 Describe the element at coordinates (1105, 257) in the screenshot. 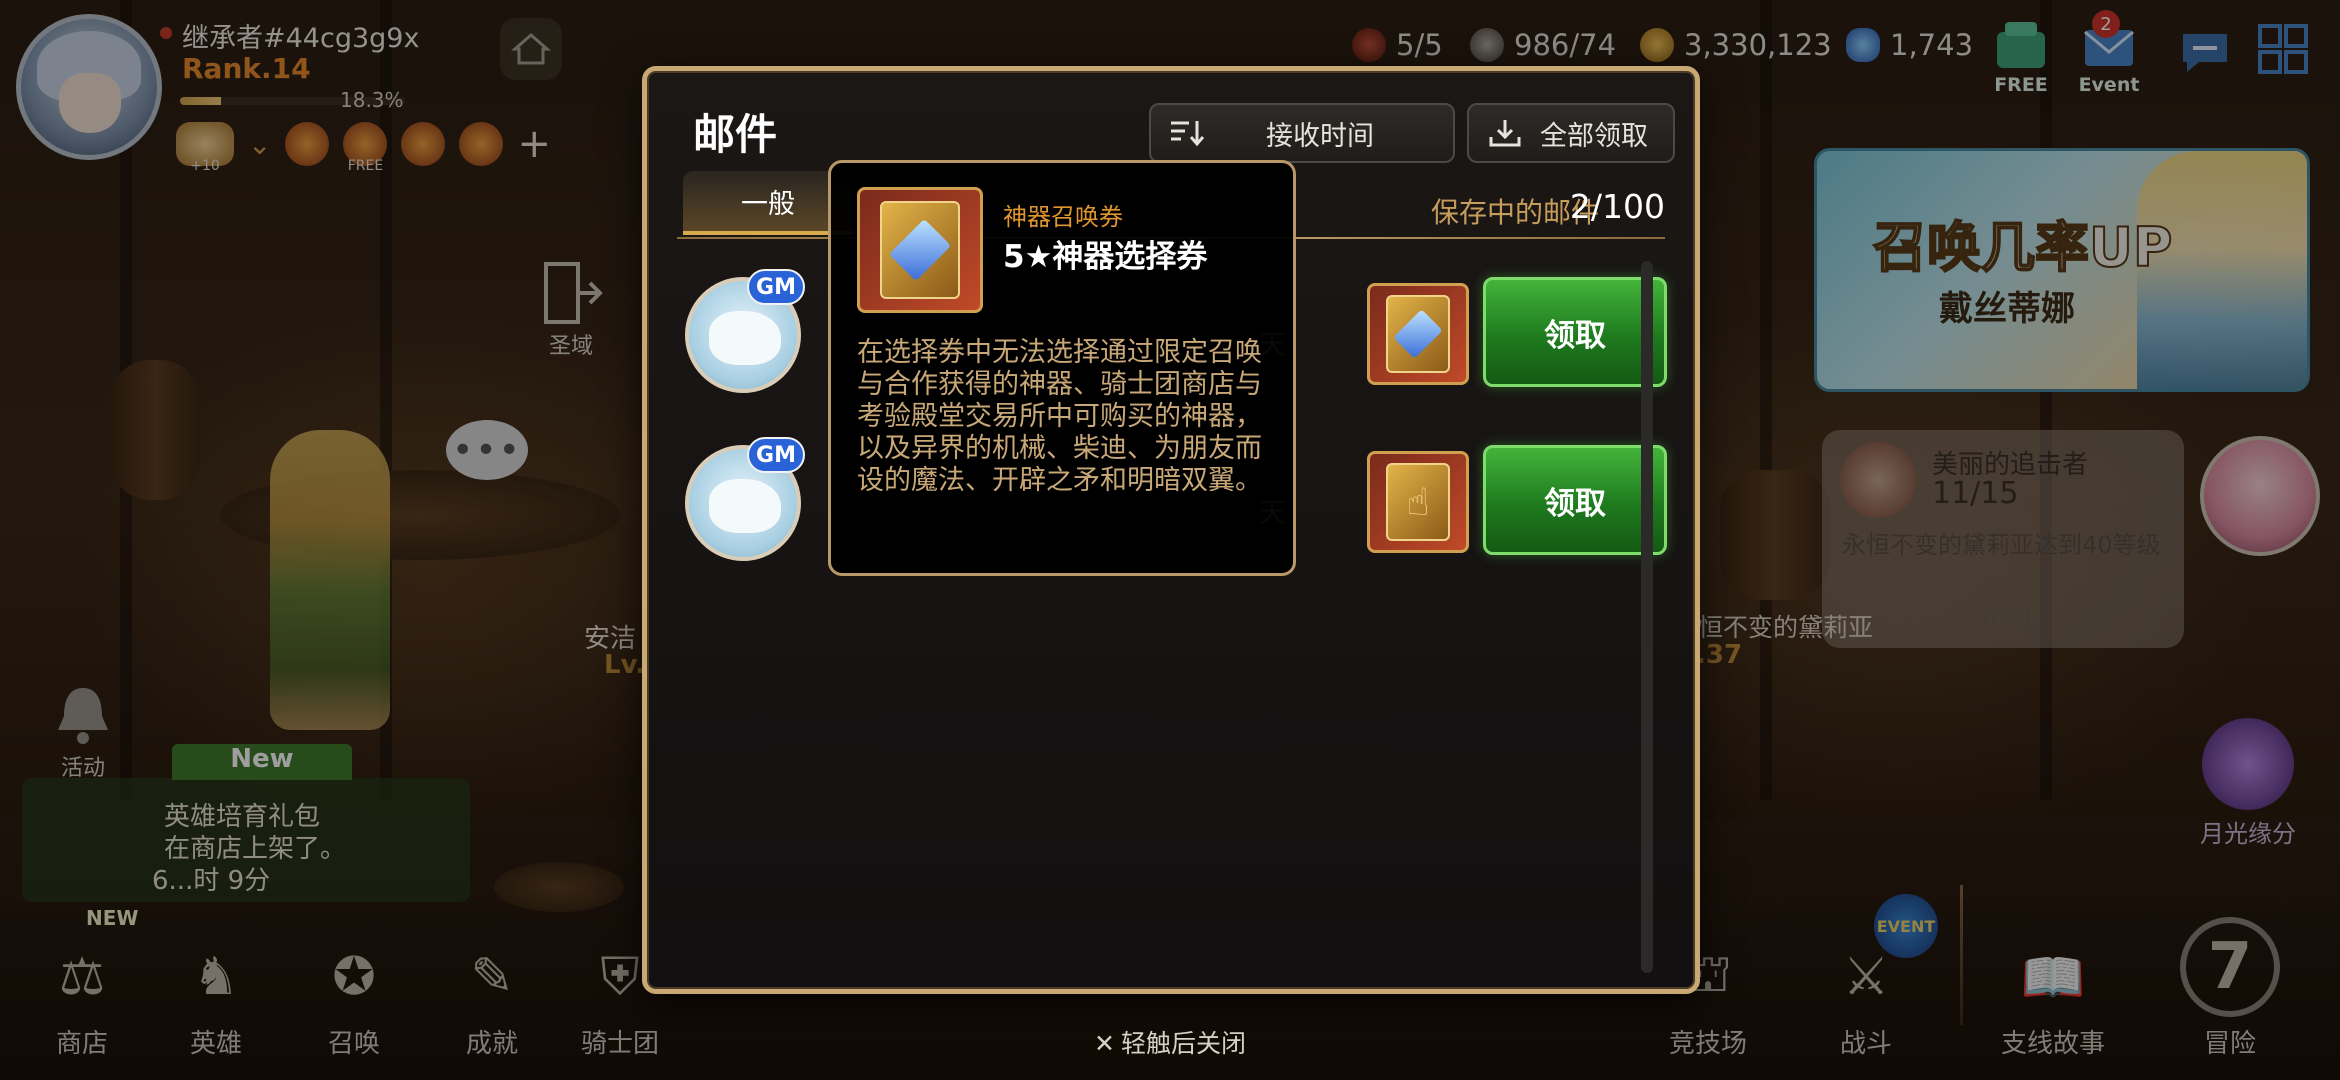

I see `tooltip-item-name: 5★神器选择券` at that location.